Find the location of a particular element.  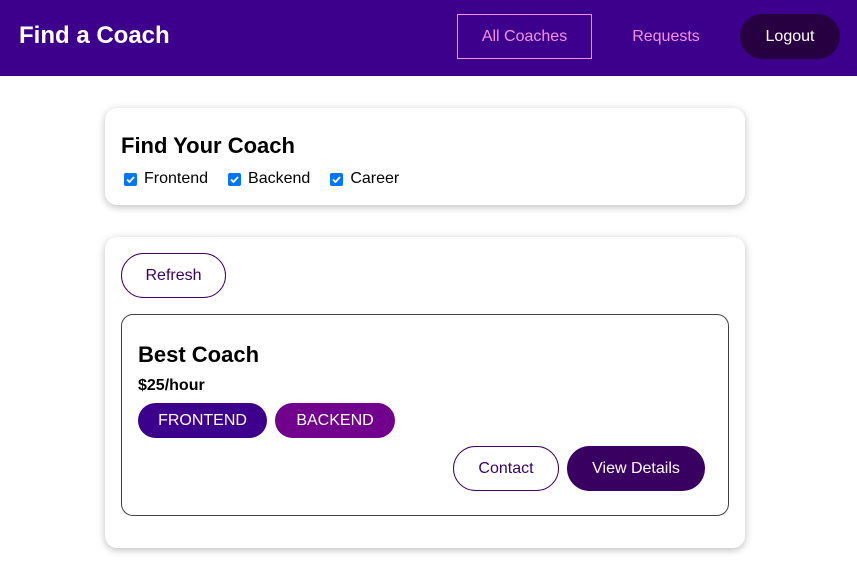

view-details-button: View Details is located at coordinates (636, 468).